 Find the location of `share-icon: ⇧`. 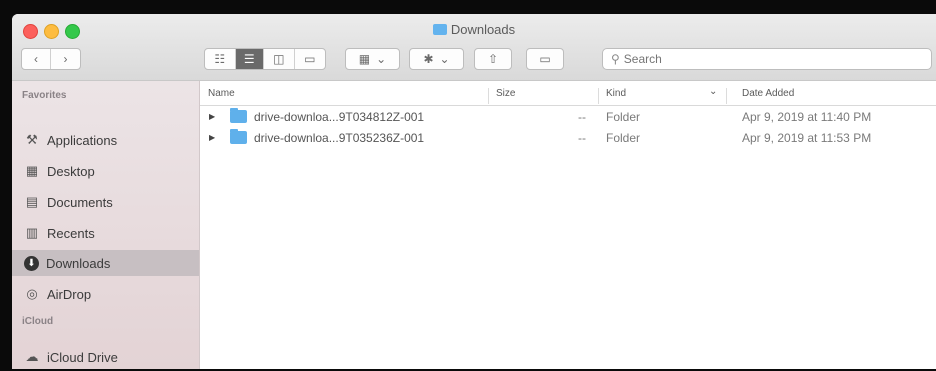

share-icon: ⇧ is located at coordinates (493, 59).